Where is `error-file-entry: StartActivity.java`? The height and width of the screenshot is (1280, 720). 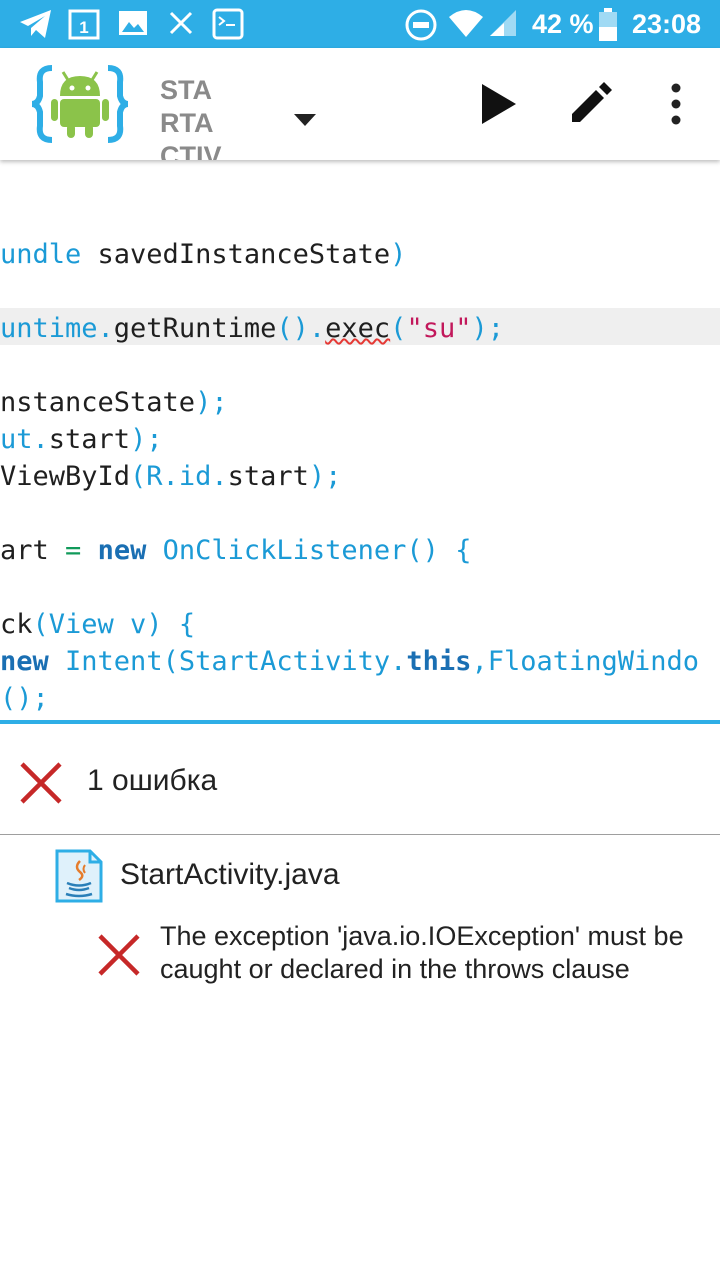 error-file-entry: StartActivity.java is located at coordinates (360, 875).